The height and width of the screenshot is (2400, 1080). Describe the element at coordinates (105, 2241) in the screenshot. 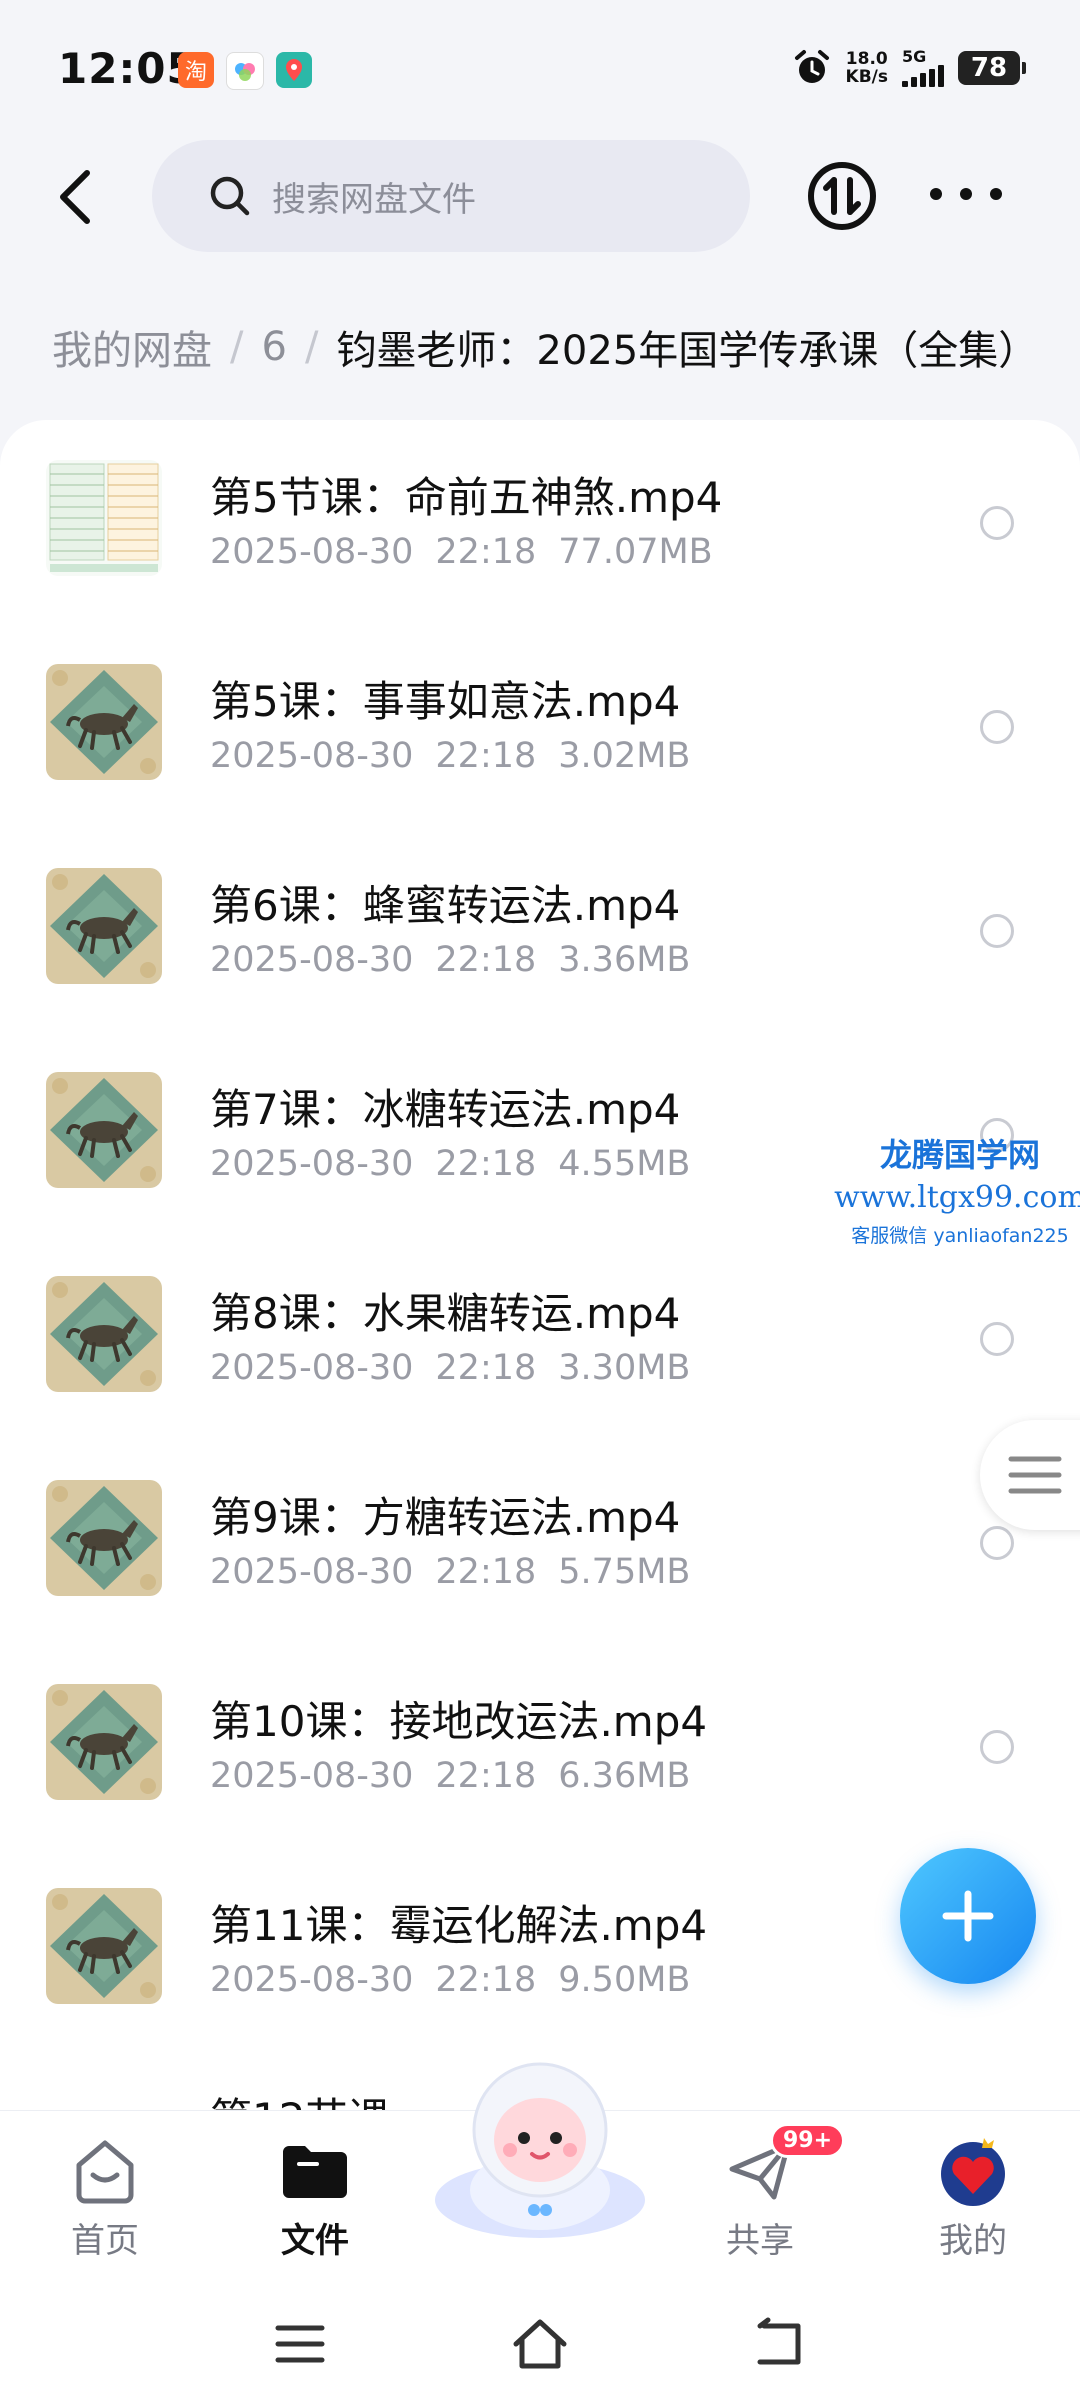

I see `nav-label: 首页` at that location.